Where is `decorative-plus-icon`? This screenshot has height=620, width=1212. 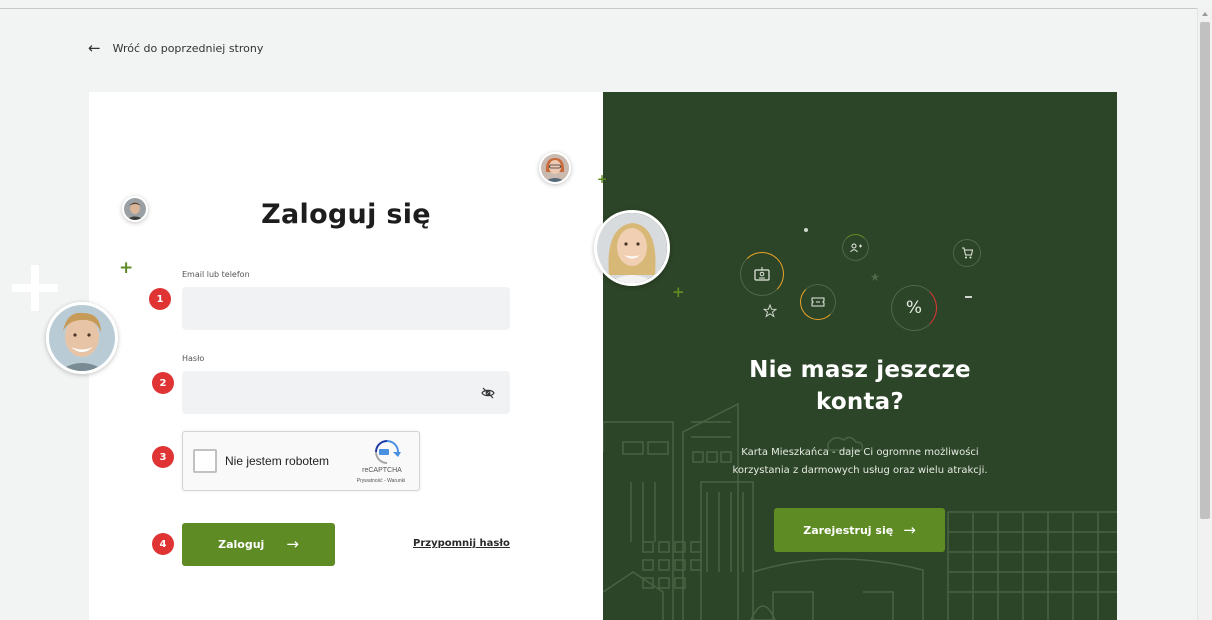
decorative-plus-icon is located at coordinates (35, 288).